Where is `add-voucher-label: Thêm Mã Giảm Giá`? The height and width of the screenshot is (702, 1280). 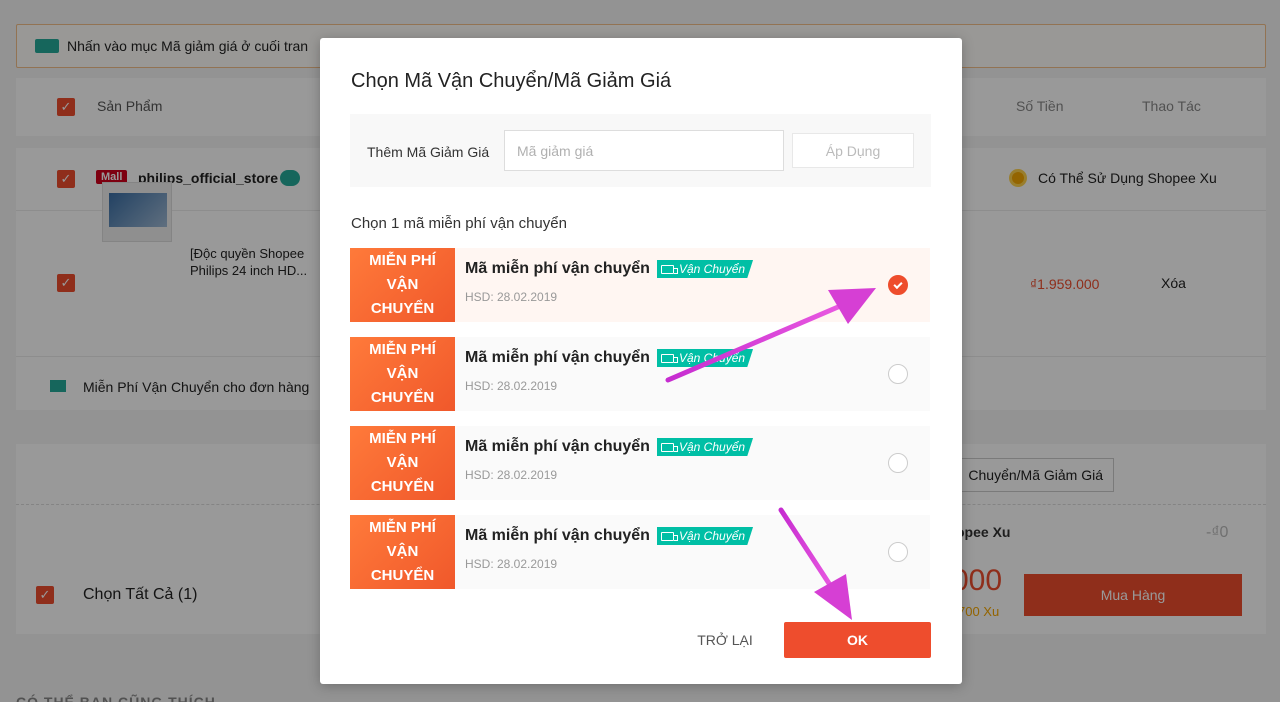
add-voucher-label: Thêm Mã Giảm Giá is located at coordinates (428, 152).